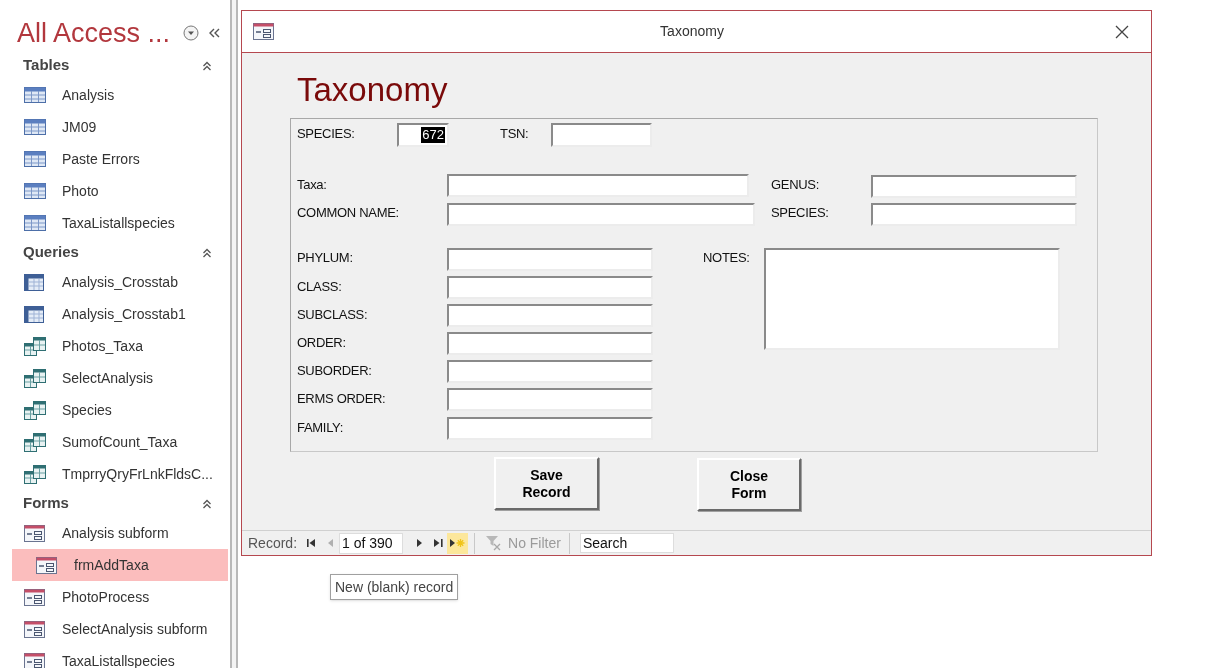  Describe the element at coordinates (115, 95) in the screenshot. I see `nav-item: Analysis` at that location.